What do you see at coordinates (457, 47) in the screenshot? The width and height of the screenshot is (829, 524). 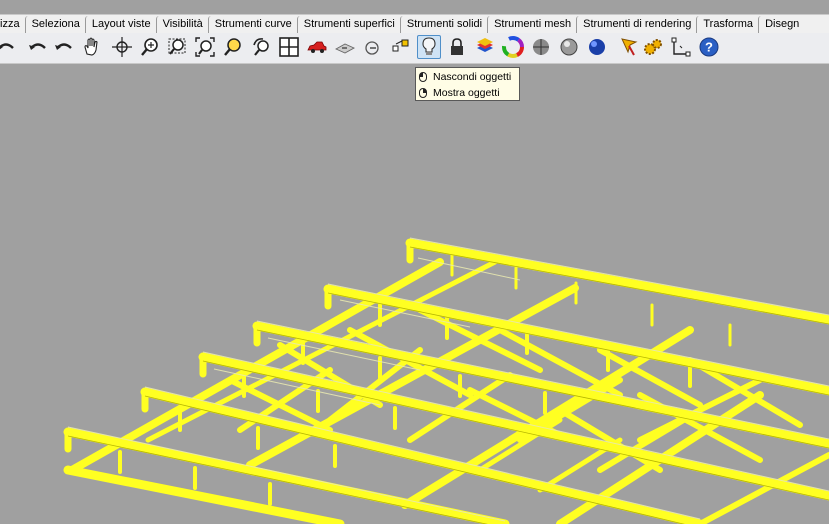 I see `lock-icon` at bounding box center [457, 47].